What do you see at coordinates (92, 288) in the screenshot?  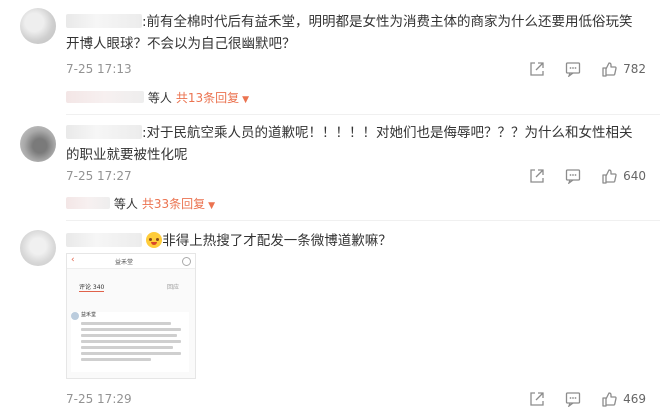 I see `screenshot-tab-comments: 评论 340` at bounding box center [92, 288].